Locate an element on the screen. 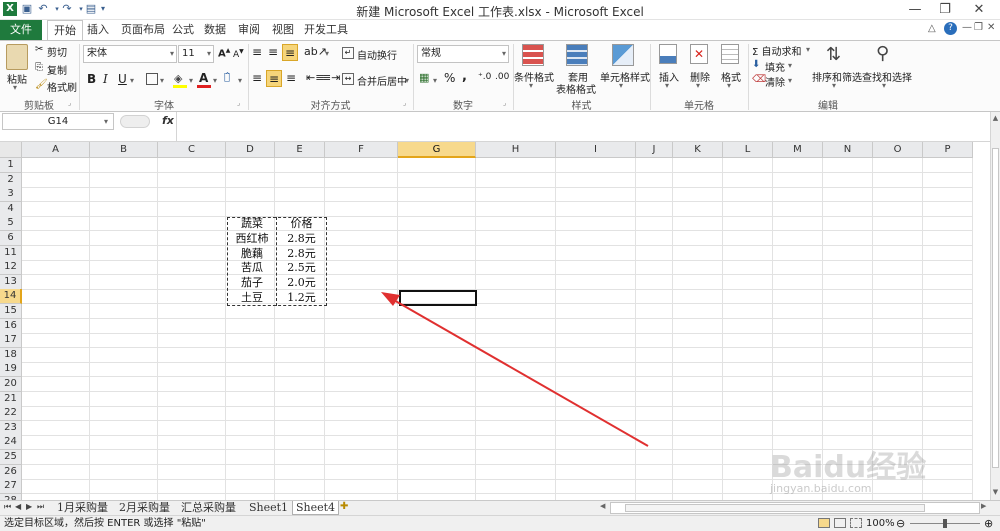 Image resolution: width=1000 pixels, height=531 pixels. tab-developer: 开发工具 is located at coordinates (326, 30).